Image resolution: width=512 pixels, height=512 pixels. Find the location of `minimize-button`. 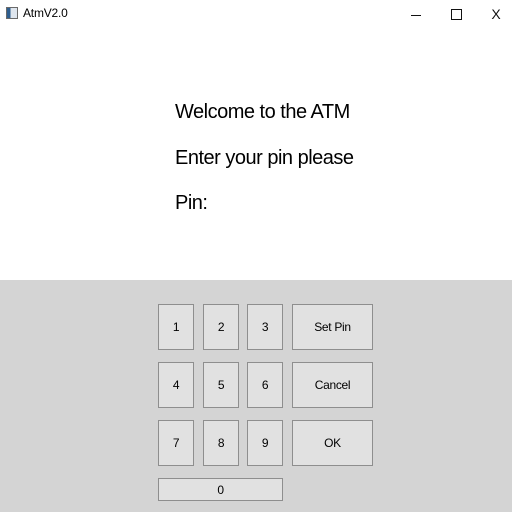

minimize-button is located at coordinates (416, 14).